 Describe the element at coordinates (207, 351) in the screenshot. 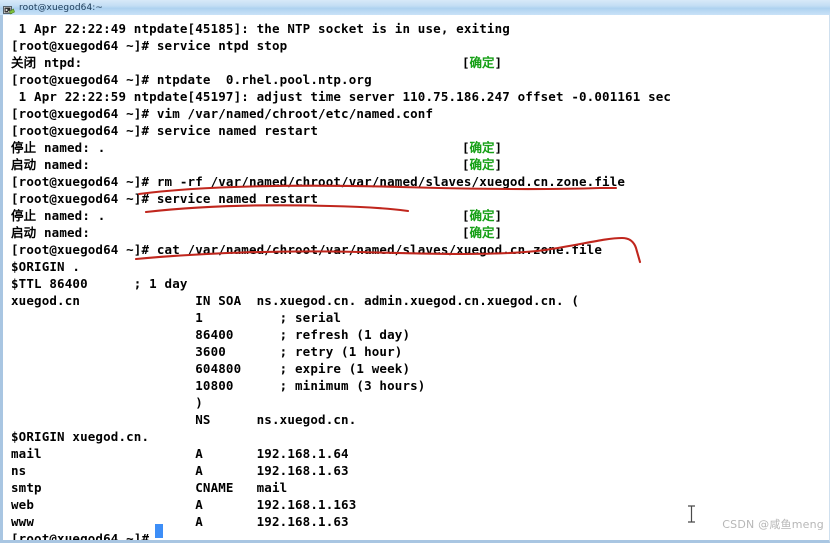

I see `terminal-line: 3600 ; retry (1 hour)` at that location.